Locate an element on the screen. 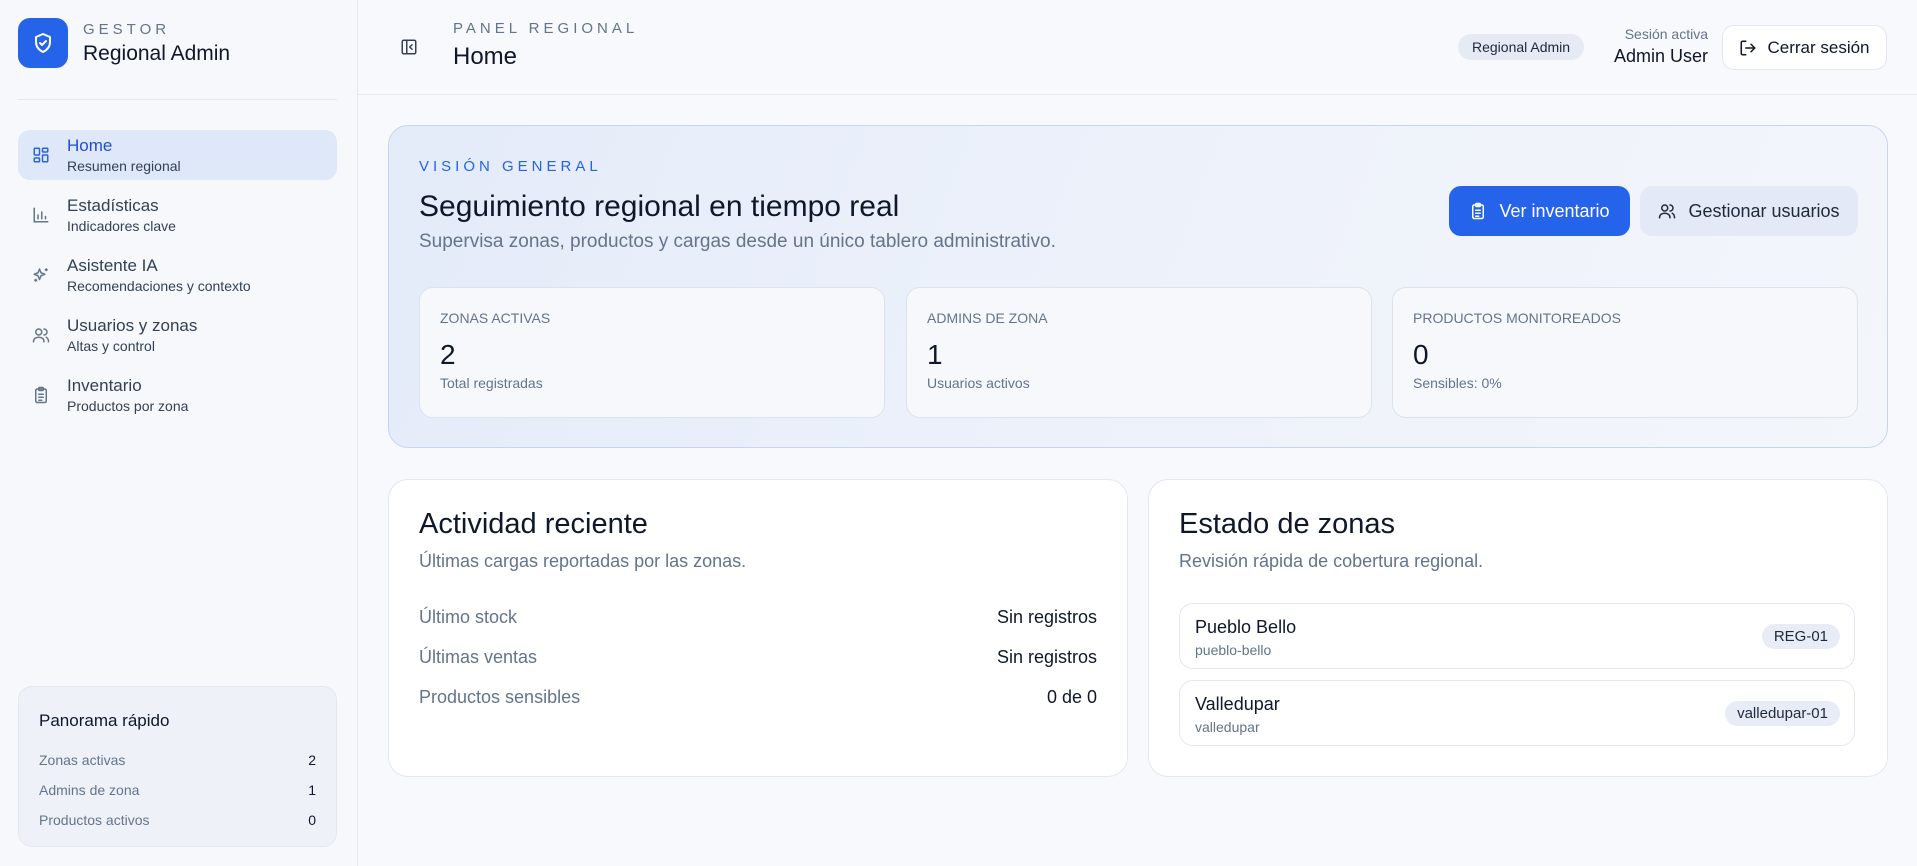 The height and width of the screenshot is (866, 1917). session-label: Sesión activa is located at coordinates (1666, 34).